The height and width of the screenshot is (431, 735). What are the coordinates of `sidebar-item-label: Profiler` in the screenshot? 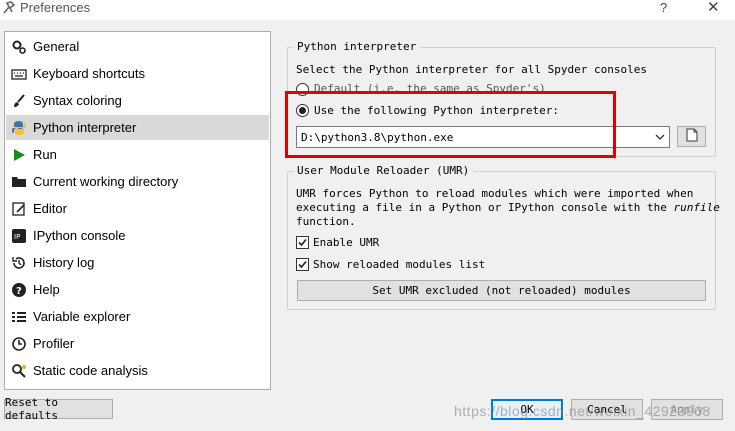 It's located at (54, 343).